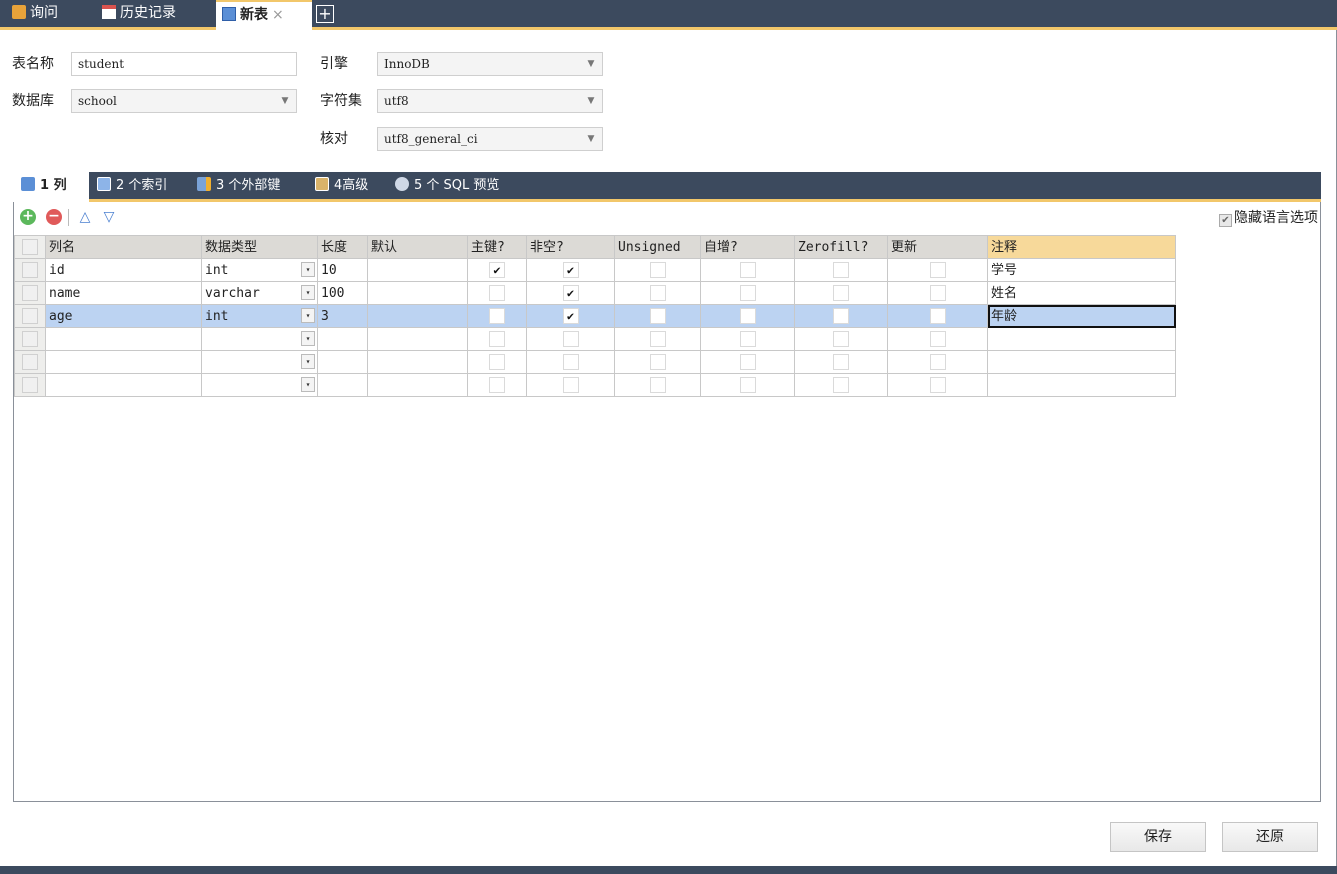  I want to click on delete-column-button: −, so click(54, 217).